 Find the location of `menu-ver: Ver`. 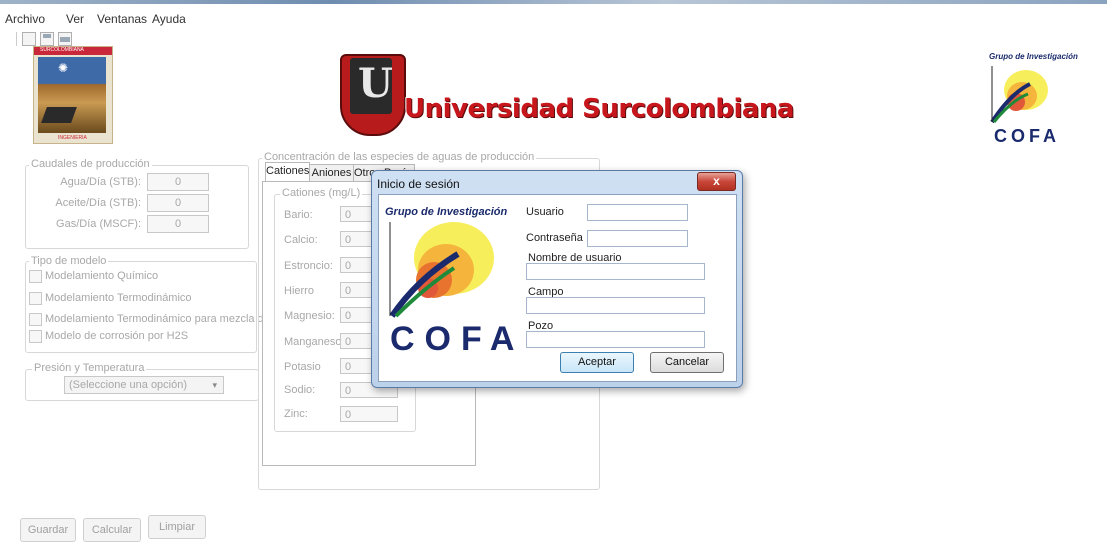

menu-ver: Ver is located at coordinates (75, 19).